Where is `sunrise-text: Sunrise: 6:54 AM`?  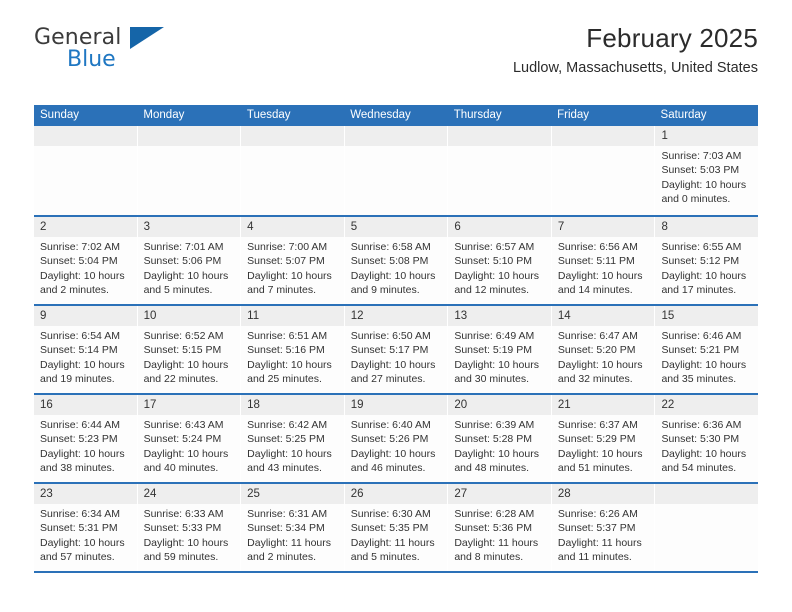 sunrise-text: Sunrise: 6:54 AM is located at coordinates (80, 336).